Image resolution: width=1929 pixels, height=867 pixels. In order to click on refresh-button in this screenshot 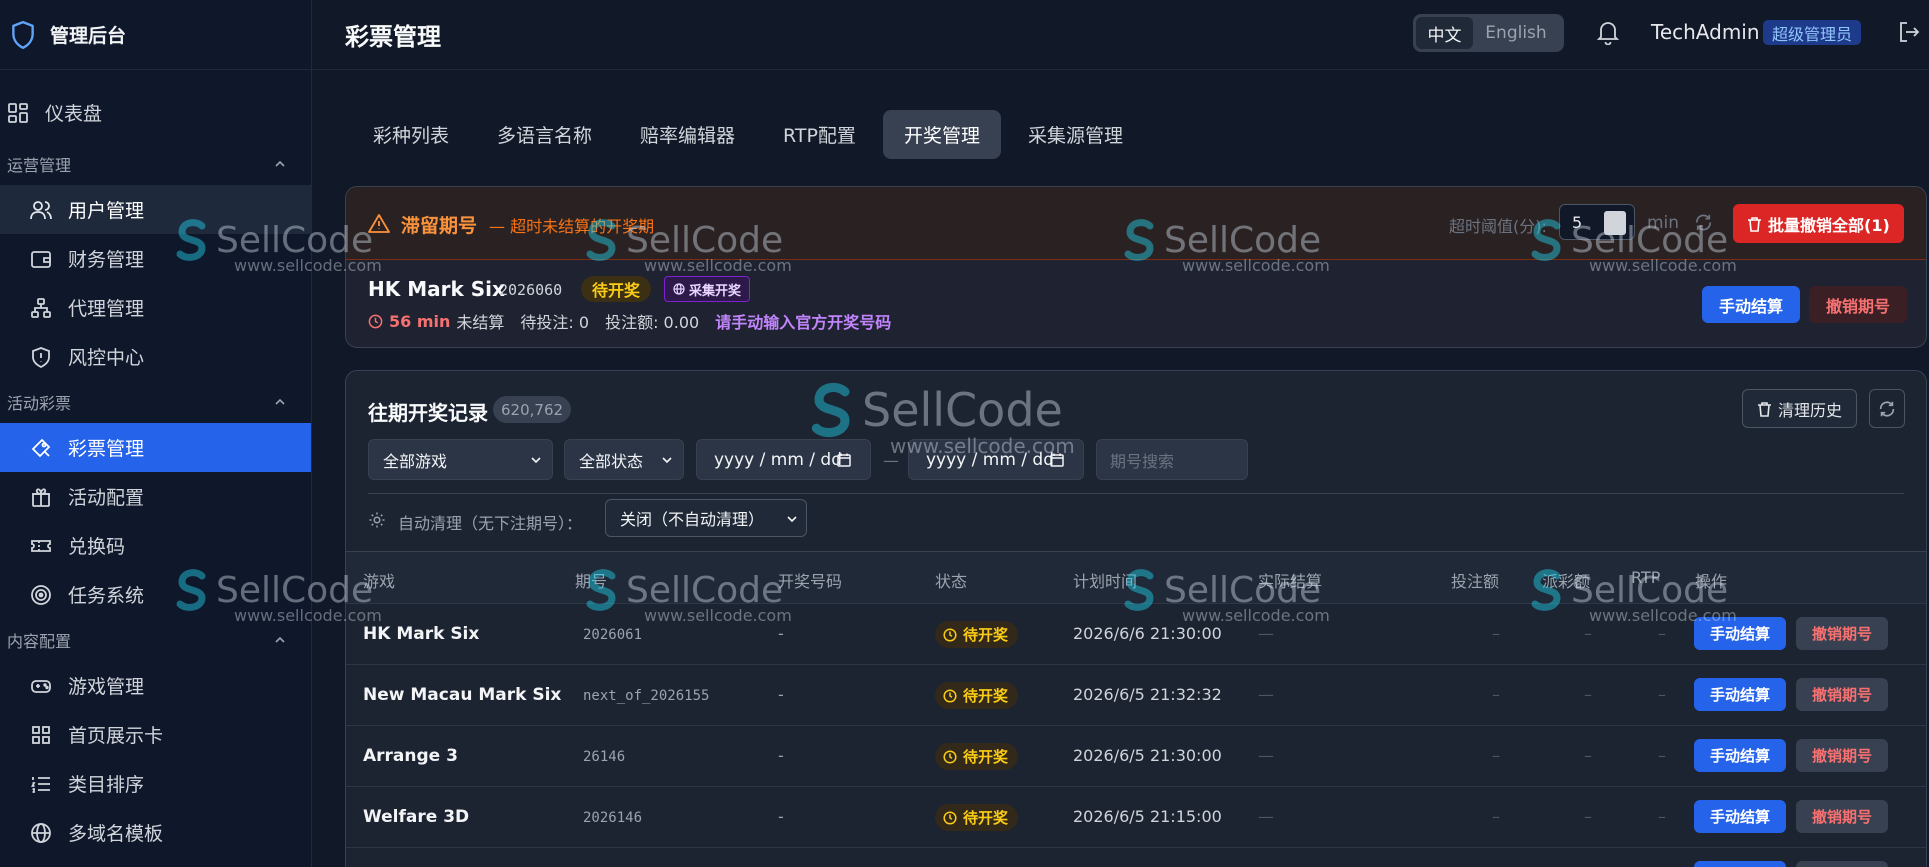, I will do `click(1887, 408)`.